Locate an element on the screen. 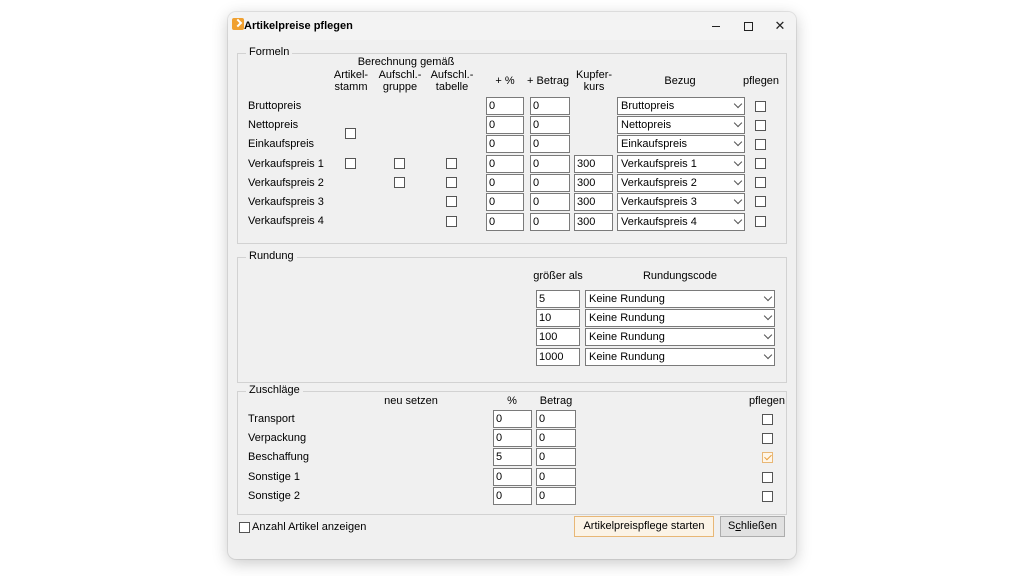 Image resolution: width=1024 pixels, height=576 pixels. bruttopreis-betrag-input: 0 is located at coordinates (550, 106).